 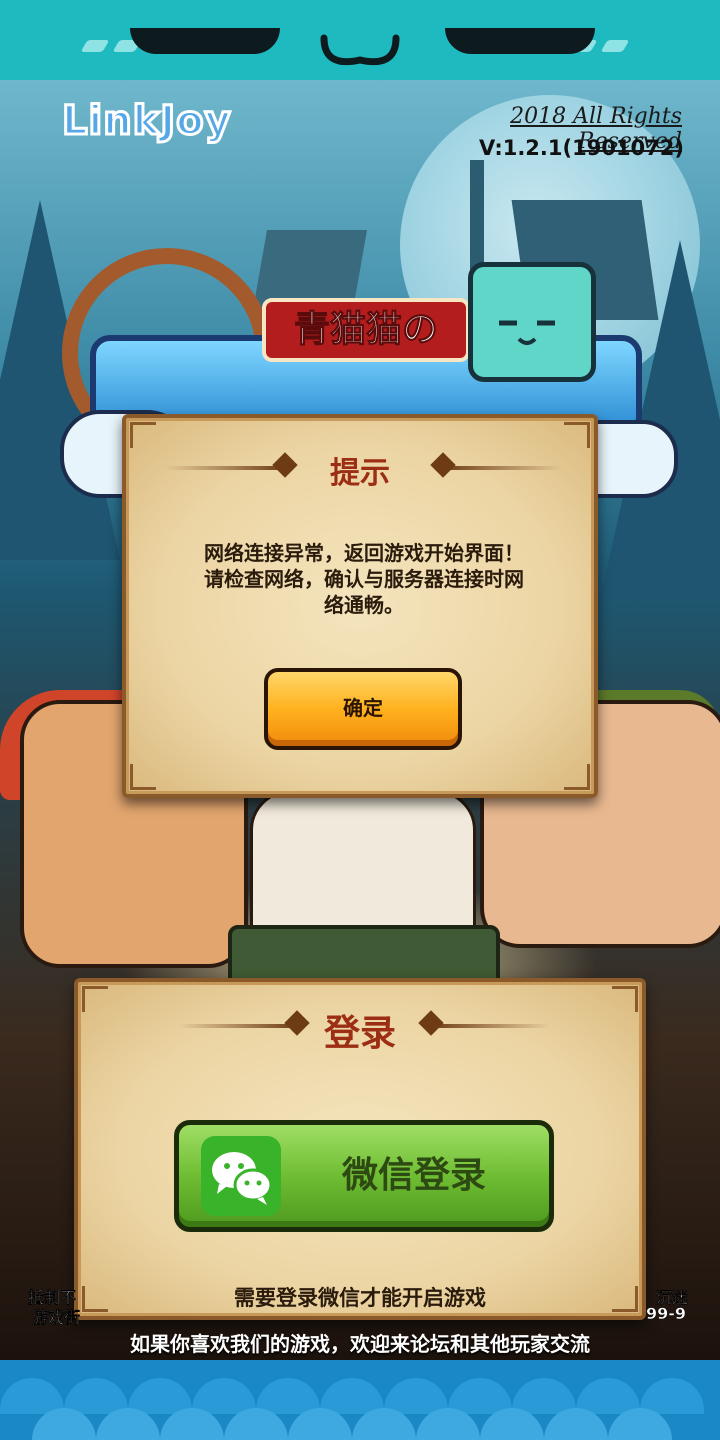 I want to click on dialog-message: 网络连接异常，返回游戏开始界面！ 请检查网络，确认与服务器连接时网 络通畅。, so click(x=364, y=579).